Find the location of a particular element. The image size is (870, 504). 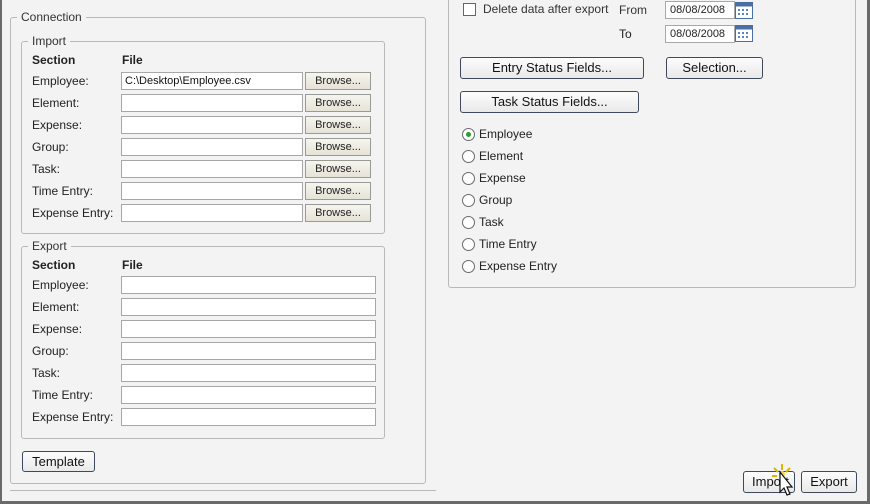

import-row-label: Expense Entry: is located at coordinates (73, 213).